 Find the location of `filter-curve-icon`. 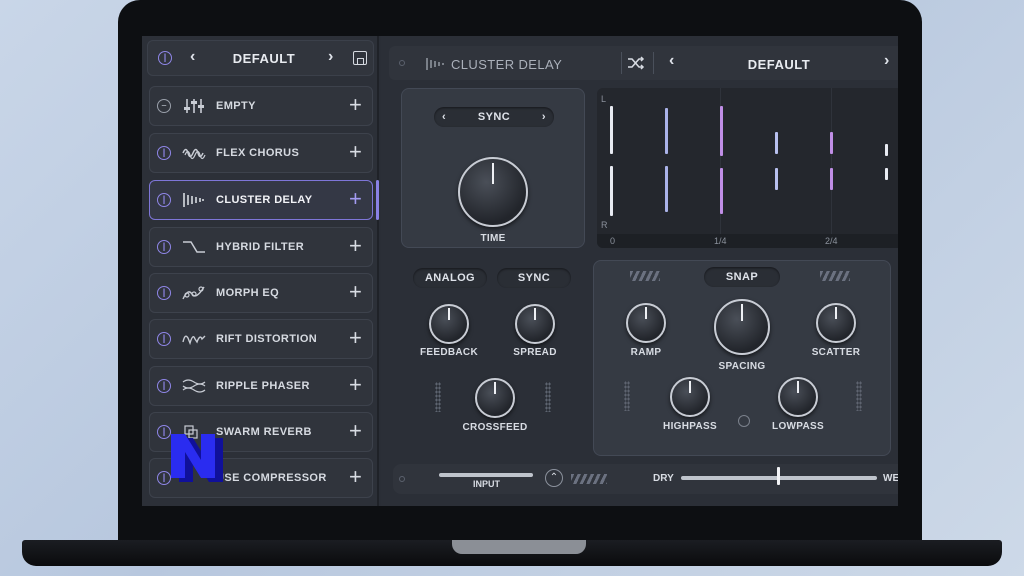

filter-curve-icon is located at coordinates (194, 247).